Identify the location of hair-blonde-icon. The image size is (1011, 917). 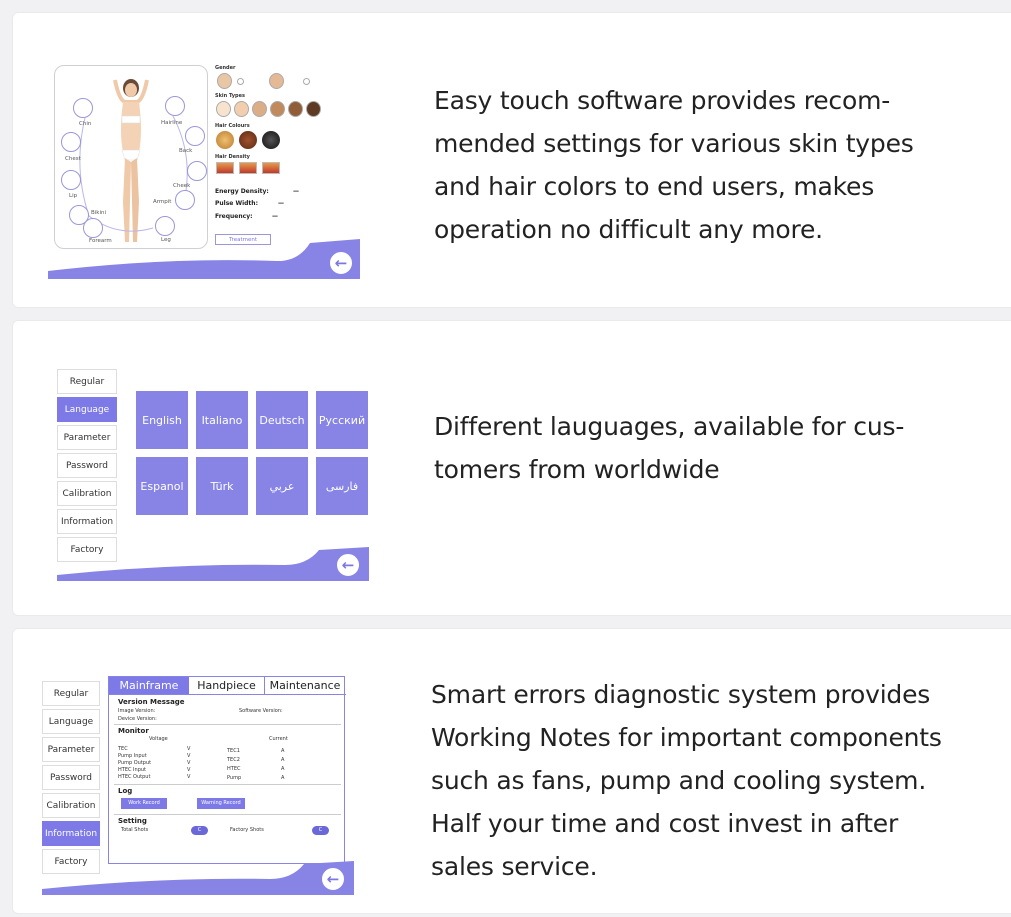
(225, 140).